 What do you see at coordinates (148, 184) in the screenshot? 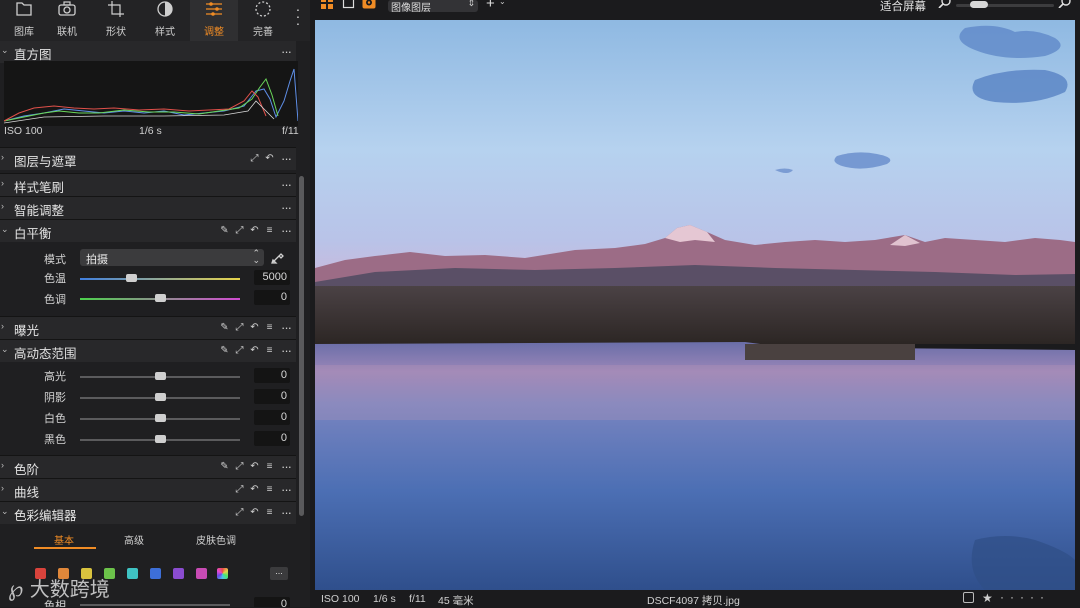
I see `section-style-brush: › 样式笔刷 ···` at bounding box center [148, 184].